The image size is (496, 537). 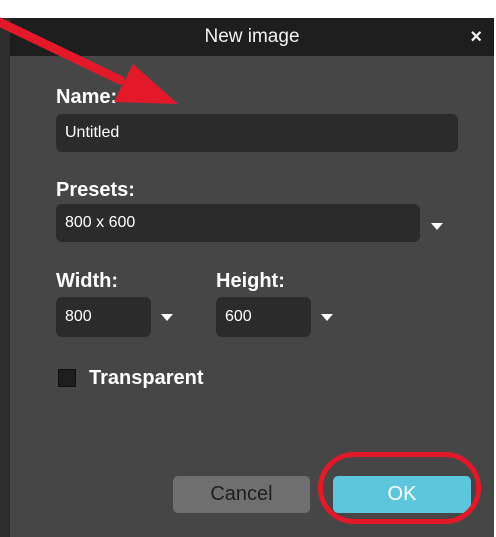 I want to click on height-chevron-down-icon, so click(x=327, y=317).